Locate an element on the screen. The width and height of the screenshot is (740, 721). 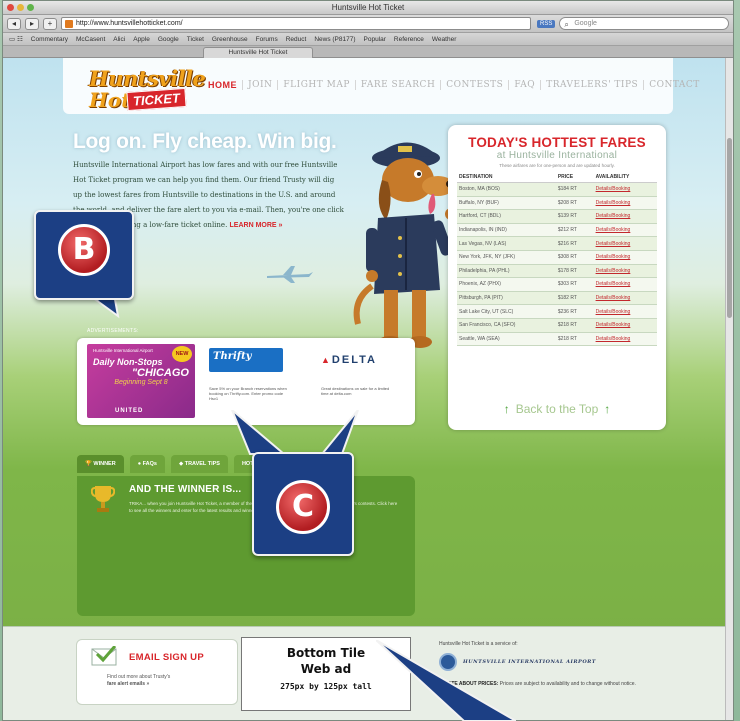
bookmark-item: Google is located at coordinates (168, 39).